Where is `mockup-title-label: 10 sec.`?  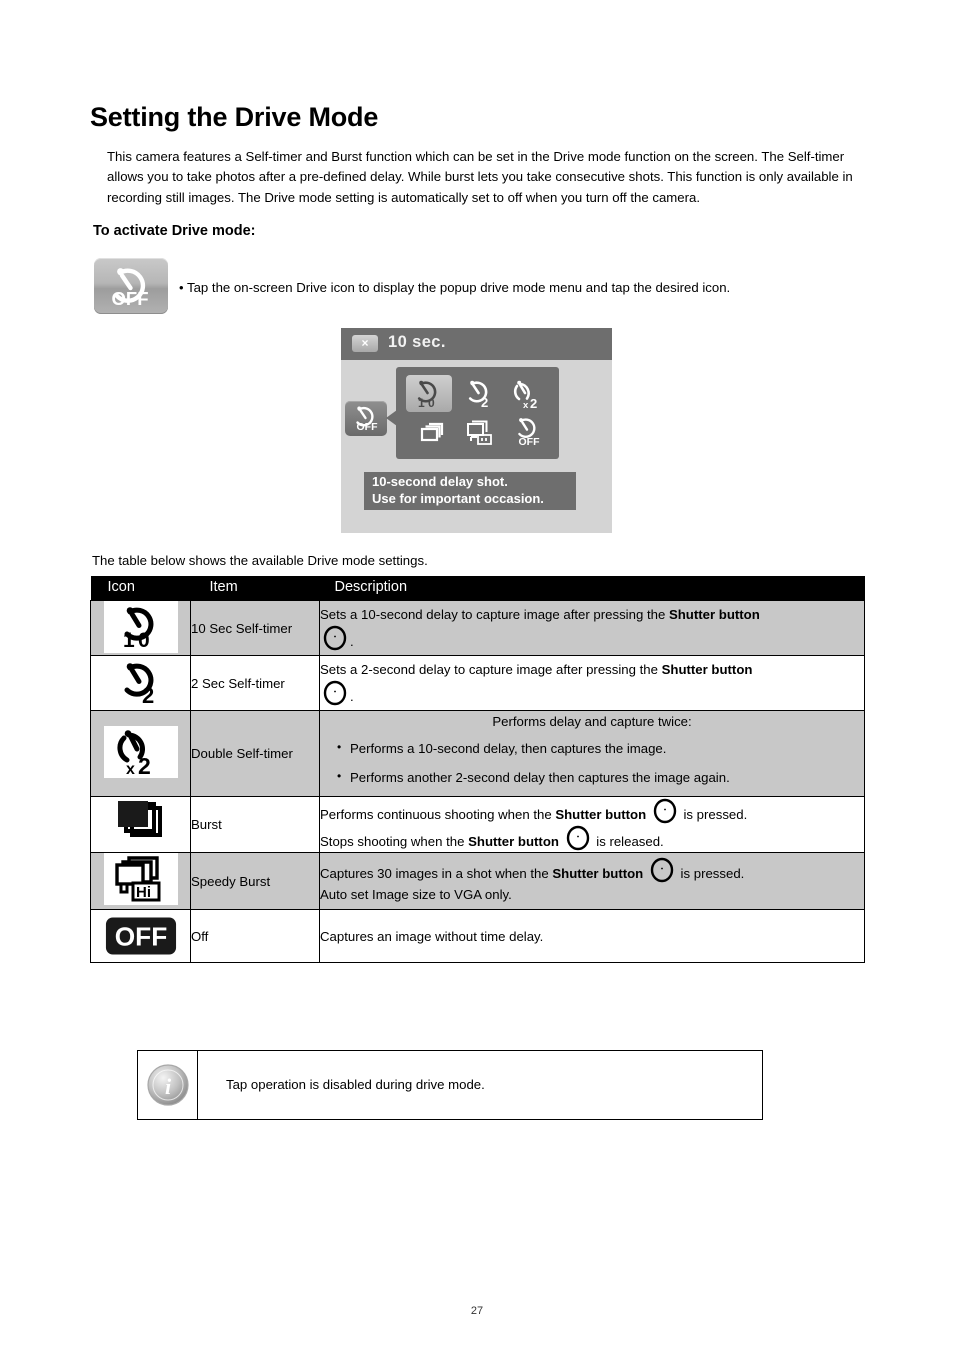
mockup-title-label: 10 sec. is located at coordinates (417, 342).